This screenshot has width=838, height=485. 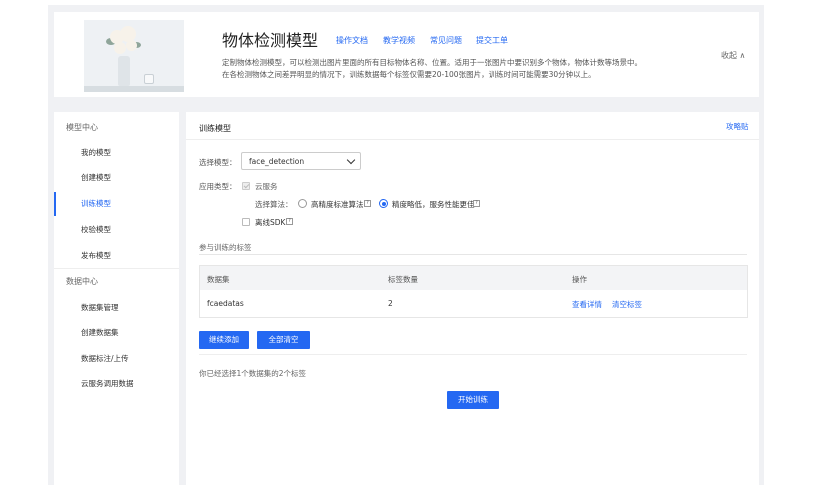 What do you see at coordinates (473, 278) in the screenshot?
I see `table-header: 数据集 标签数量 操作` at bounding box center [473, 278].